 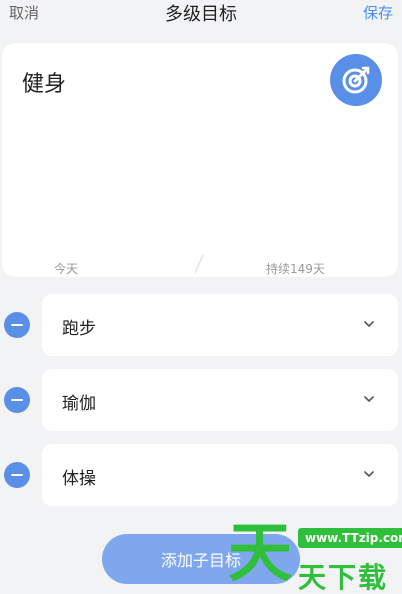 I want to click on date-separator, so click(x=199, y=264).